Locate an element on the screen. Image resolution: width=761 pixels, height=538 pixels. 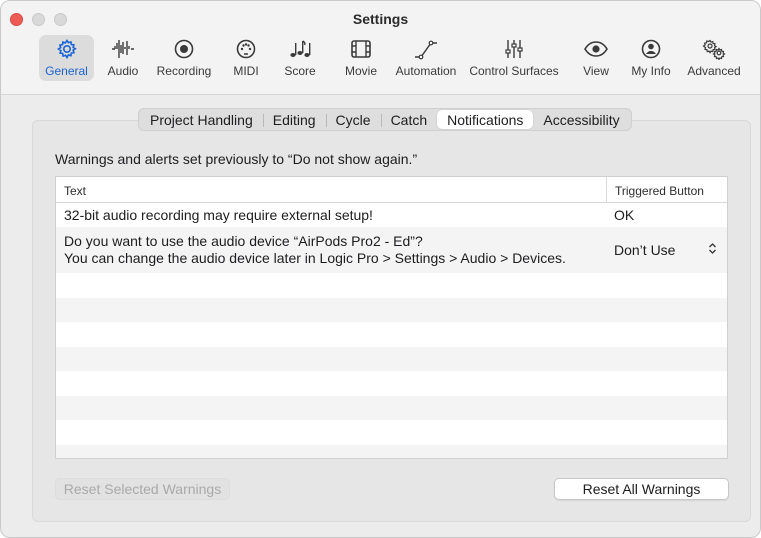
tab-editing: Editing is located at coordinates (294, 119).